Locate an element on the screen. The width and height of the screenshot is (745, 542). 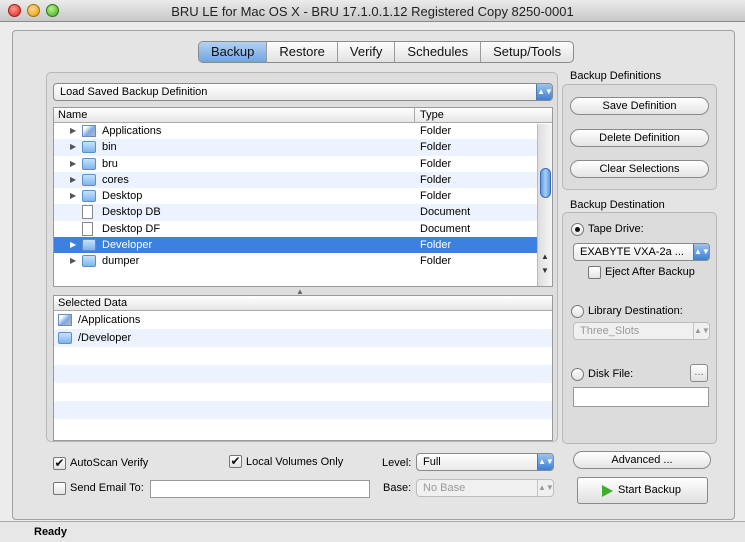
base-label: Base: is located at coordinates (397, 488).